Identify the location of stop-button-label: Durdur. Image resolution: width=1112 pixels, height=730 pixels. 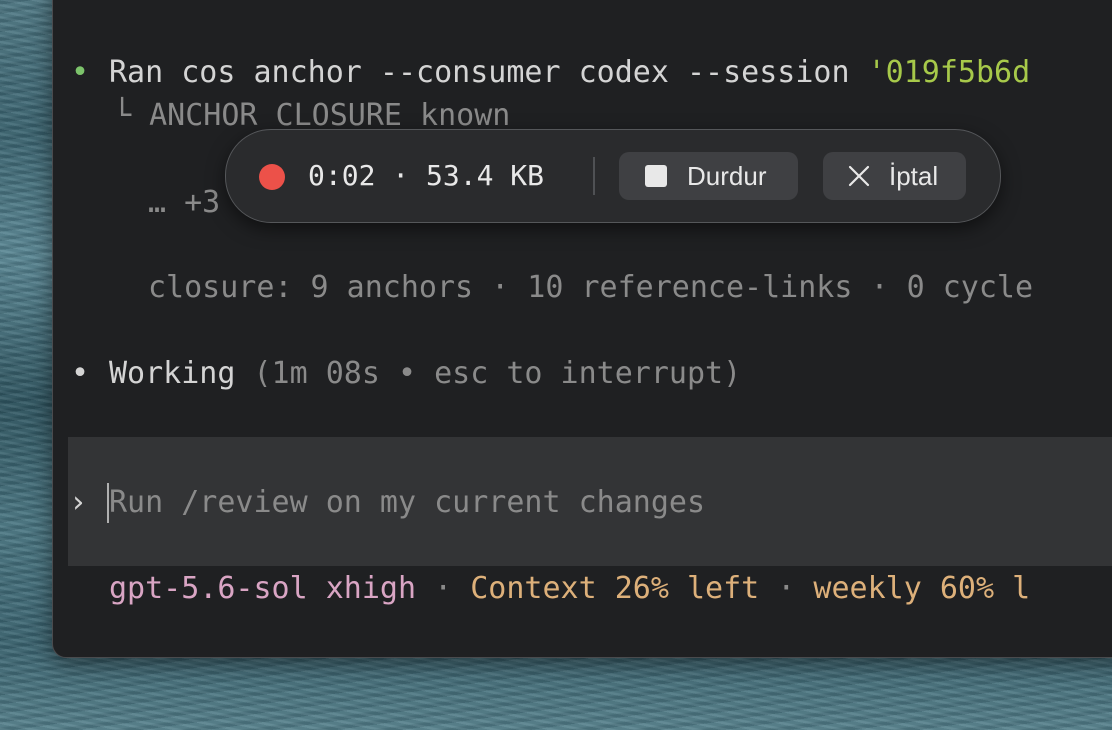
(727, 176).